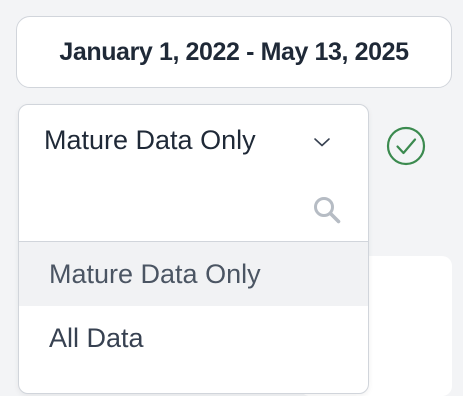  I want to click on selected-value: Mature Data Only, so click(150, 140).